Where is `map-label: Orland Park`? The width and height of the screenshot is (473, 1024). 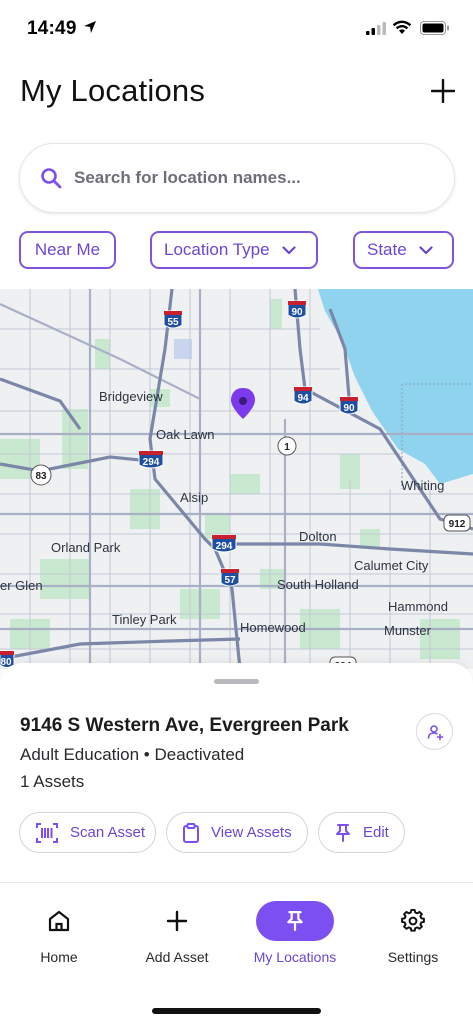 map-label: Orland Park is located at coordinates (86, 547).